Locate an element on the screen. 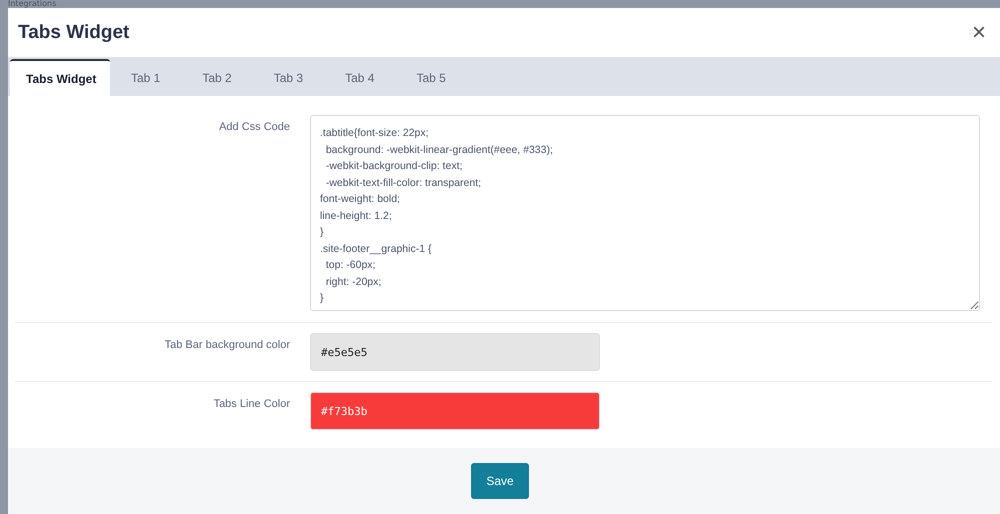 The width and height of the screenshot is (1000, 514). field-label: Add Css Code is located at coordinates (254, 127).